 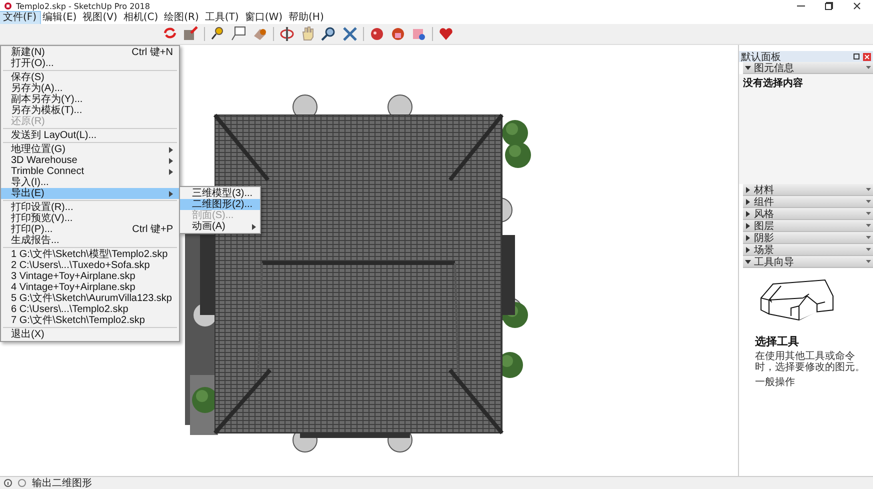 I want to click on zoom-icon, so click(x=329, y=34).